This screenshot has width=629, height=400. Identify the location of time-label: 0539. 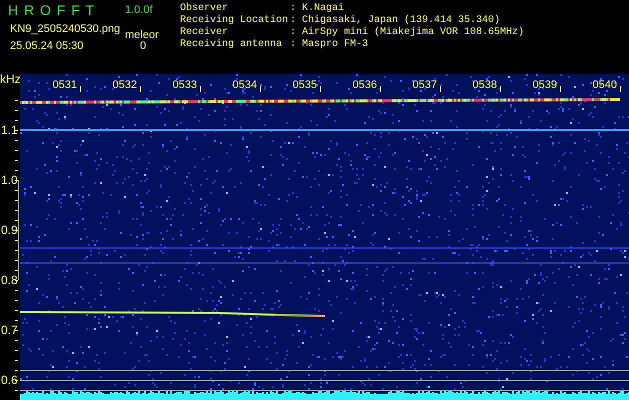
(544, 85).